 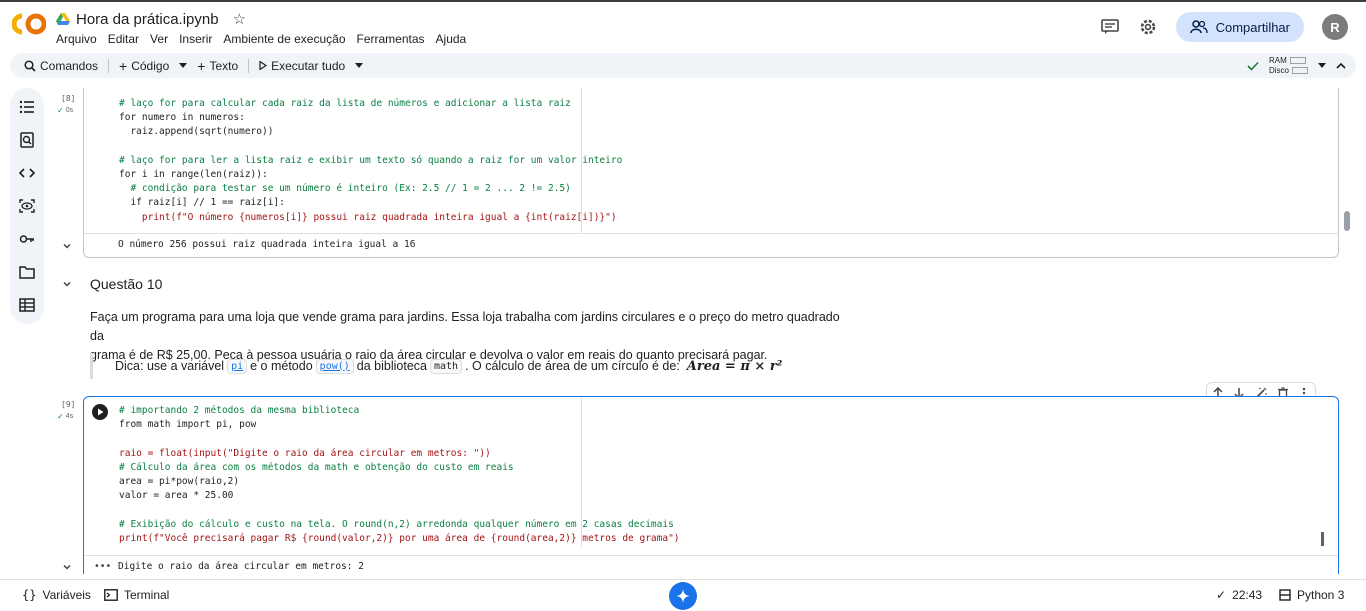 What do you see at coordinates (711, 233) in the screenshot?
I see `output-divider` at bounding box center [711, 233].